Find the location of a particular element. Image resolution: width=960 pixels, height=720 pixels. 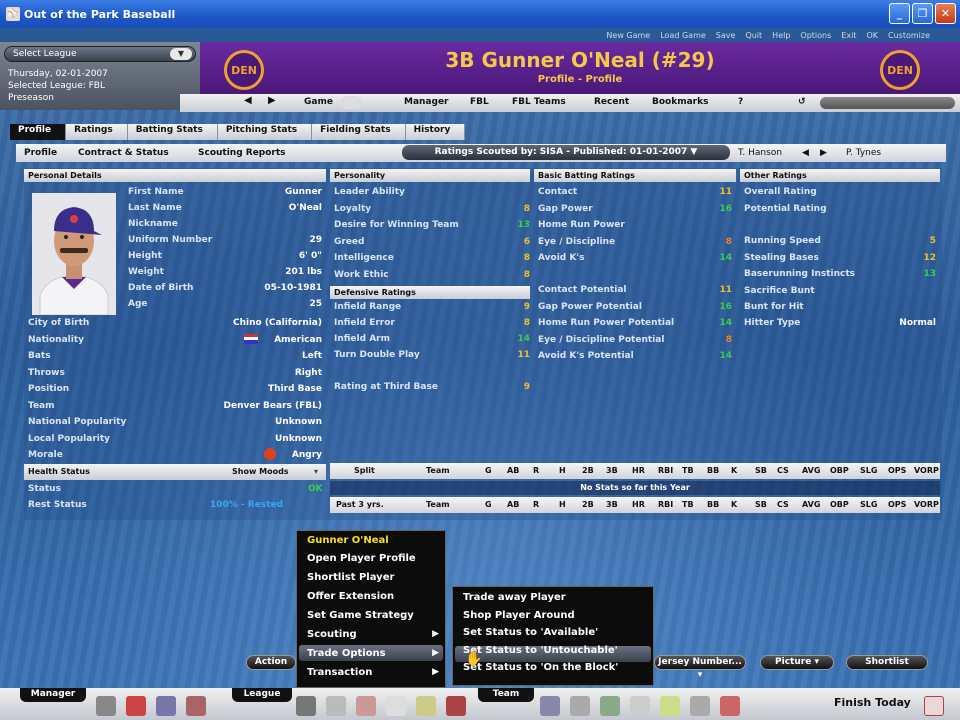

tab-history: History is located at coordinates (435, 132).